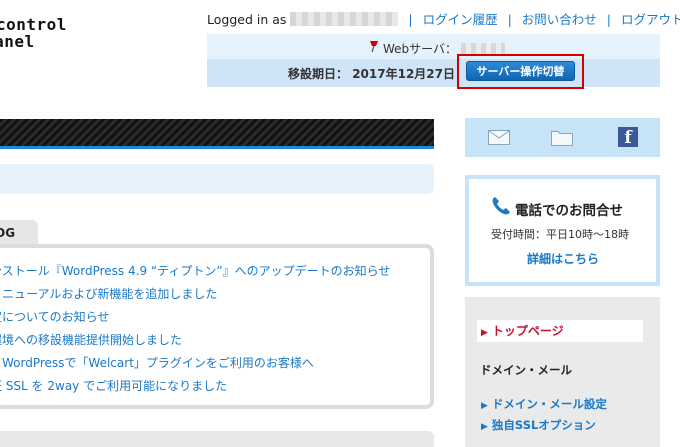 The width and height of the screenshot is (680, 447). I want to click on news-item: 】WordPressで「Welcart」プラグインをご利用のお客様へ, so click(157, 362).